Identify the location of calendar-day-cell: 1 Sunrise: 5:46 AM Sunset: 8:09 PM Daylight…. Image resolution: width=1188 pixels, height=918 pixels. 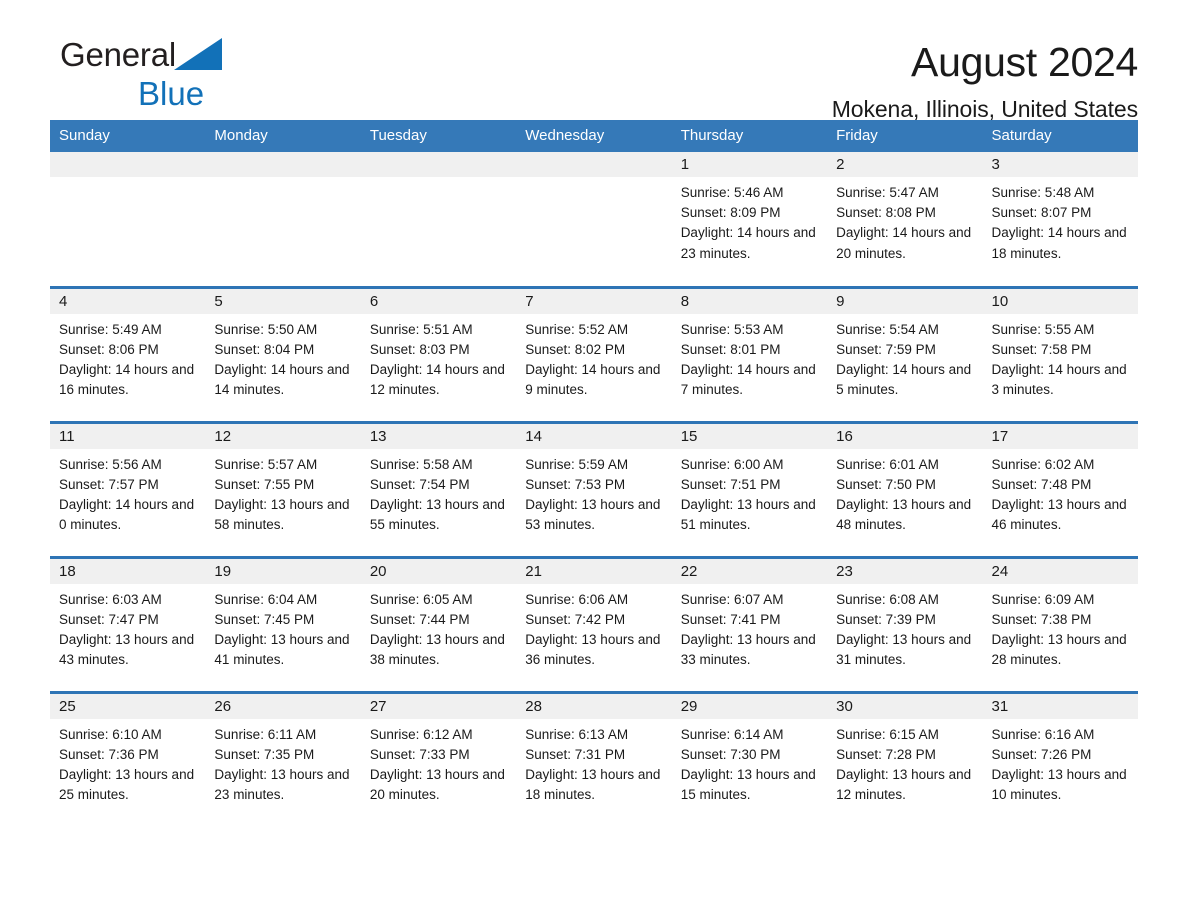
(749, 219).